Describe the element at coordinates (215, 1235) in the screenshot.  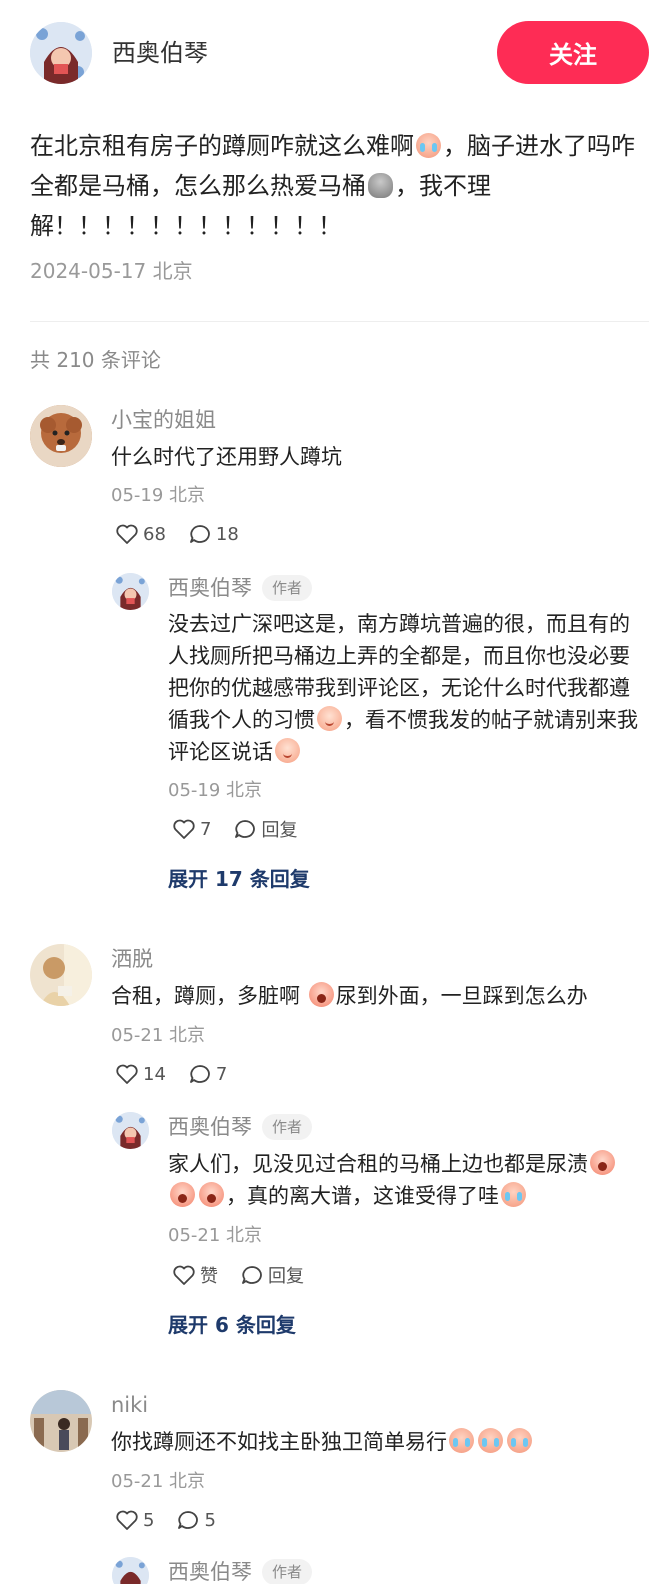
I see `reply-date: 05-21 北京` at that location.